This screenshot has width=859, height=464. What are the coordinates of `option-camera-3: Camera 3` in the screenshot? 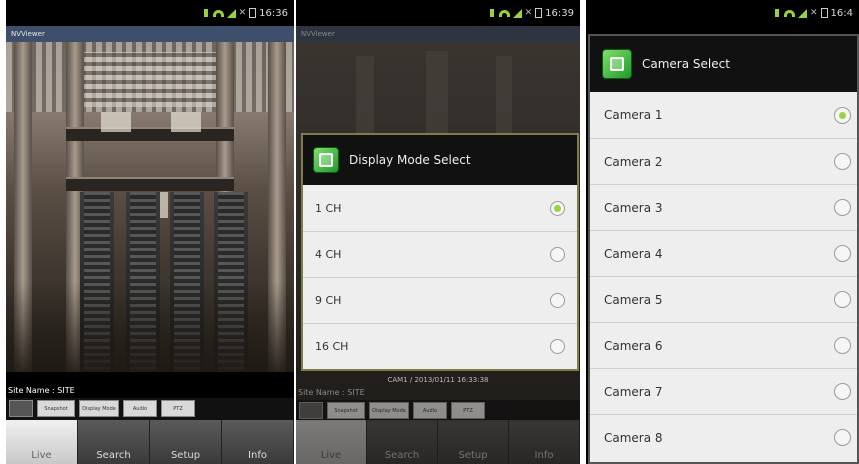 It's located at (723, 207).